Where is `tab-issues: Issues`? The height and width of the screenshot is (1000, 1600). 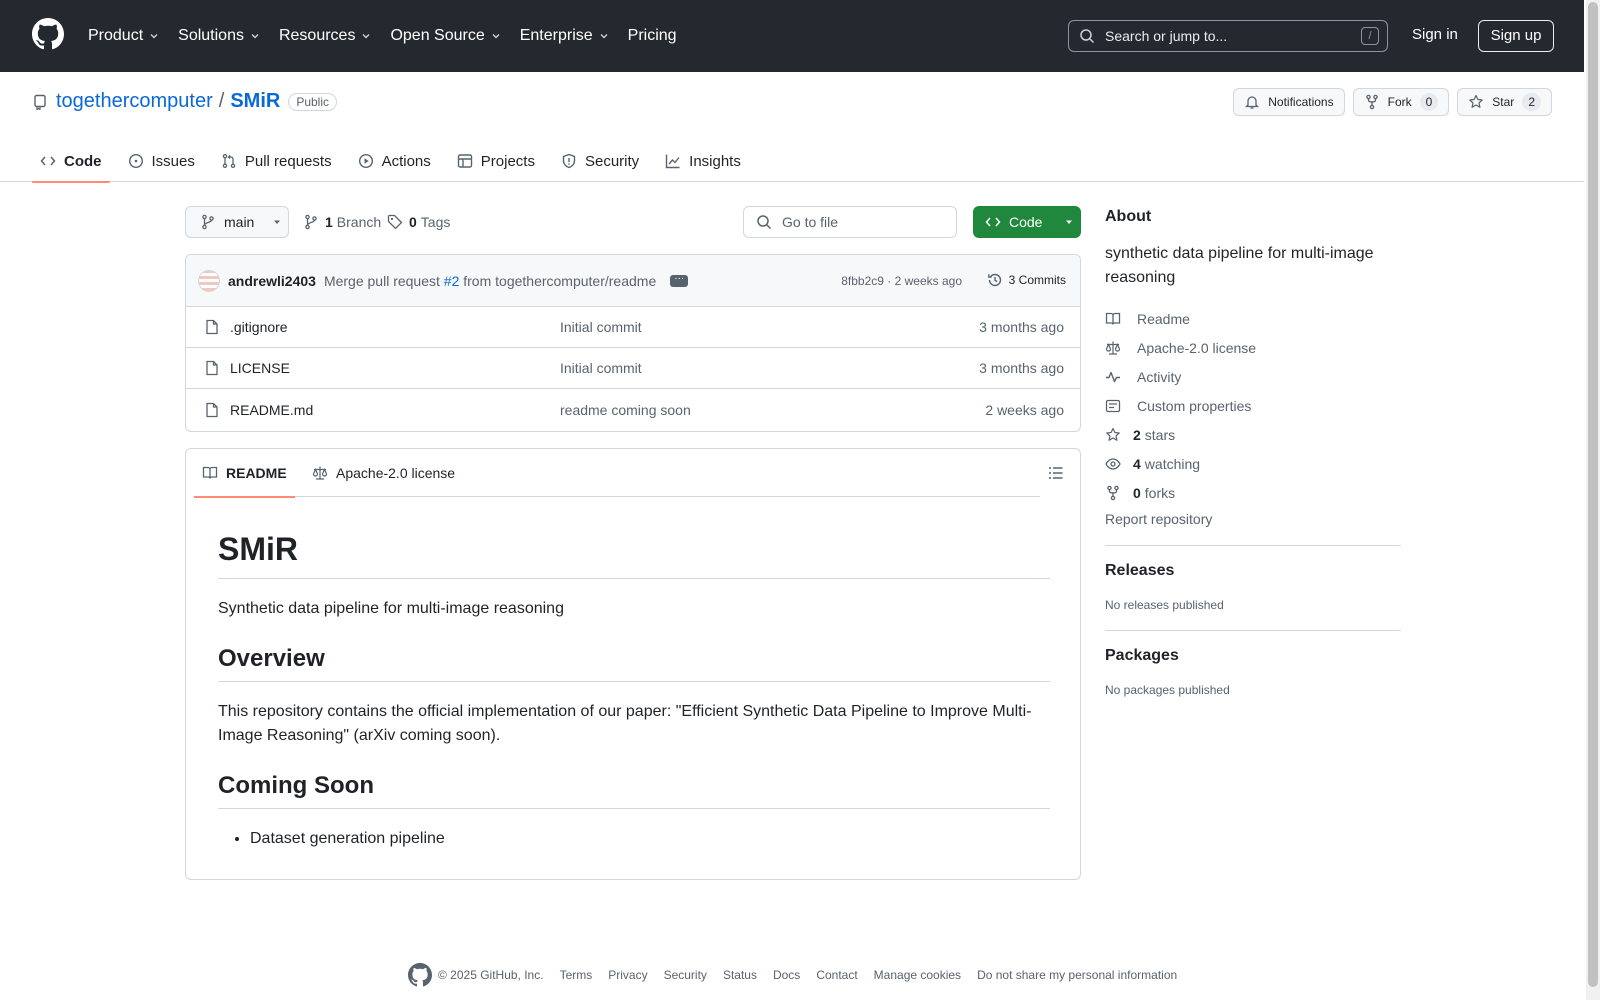 tab-issues: Issues is located at coordinates (161, 161).